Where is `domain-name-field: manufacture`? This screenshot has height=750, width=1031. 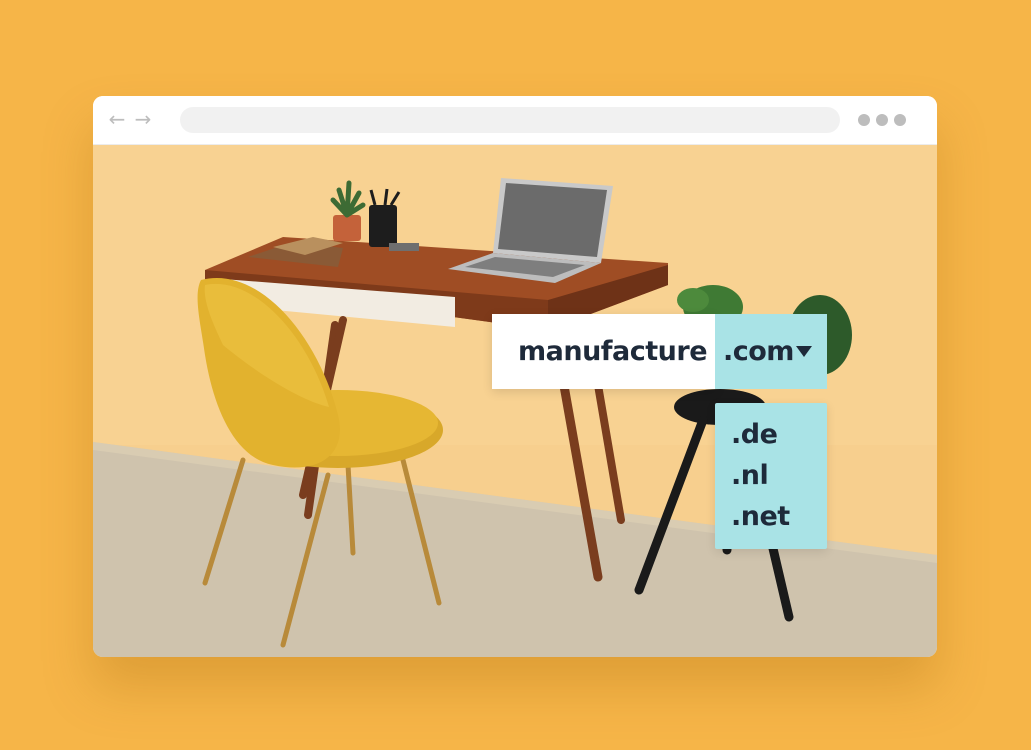
domain-name-field: manufacture is located at coordinates (604, 351).